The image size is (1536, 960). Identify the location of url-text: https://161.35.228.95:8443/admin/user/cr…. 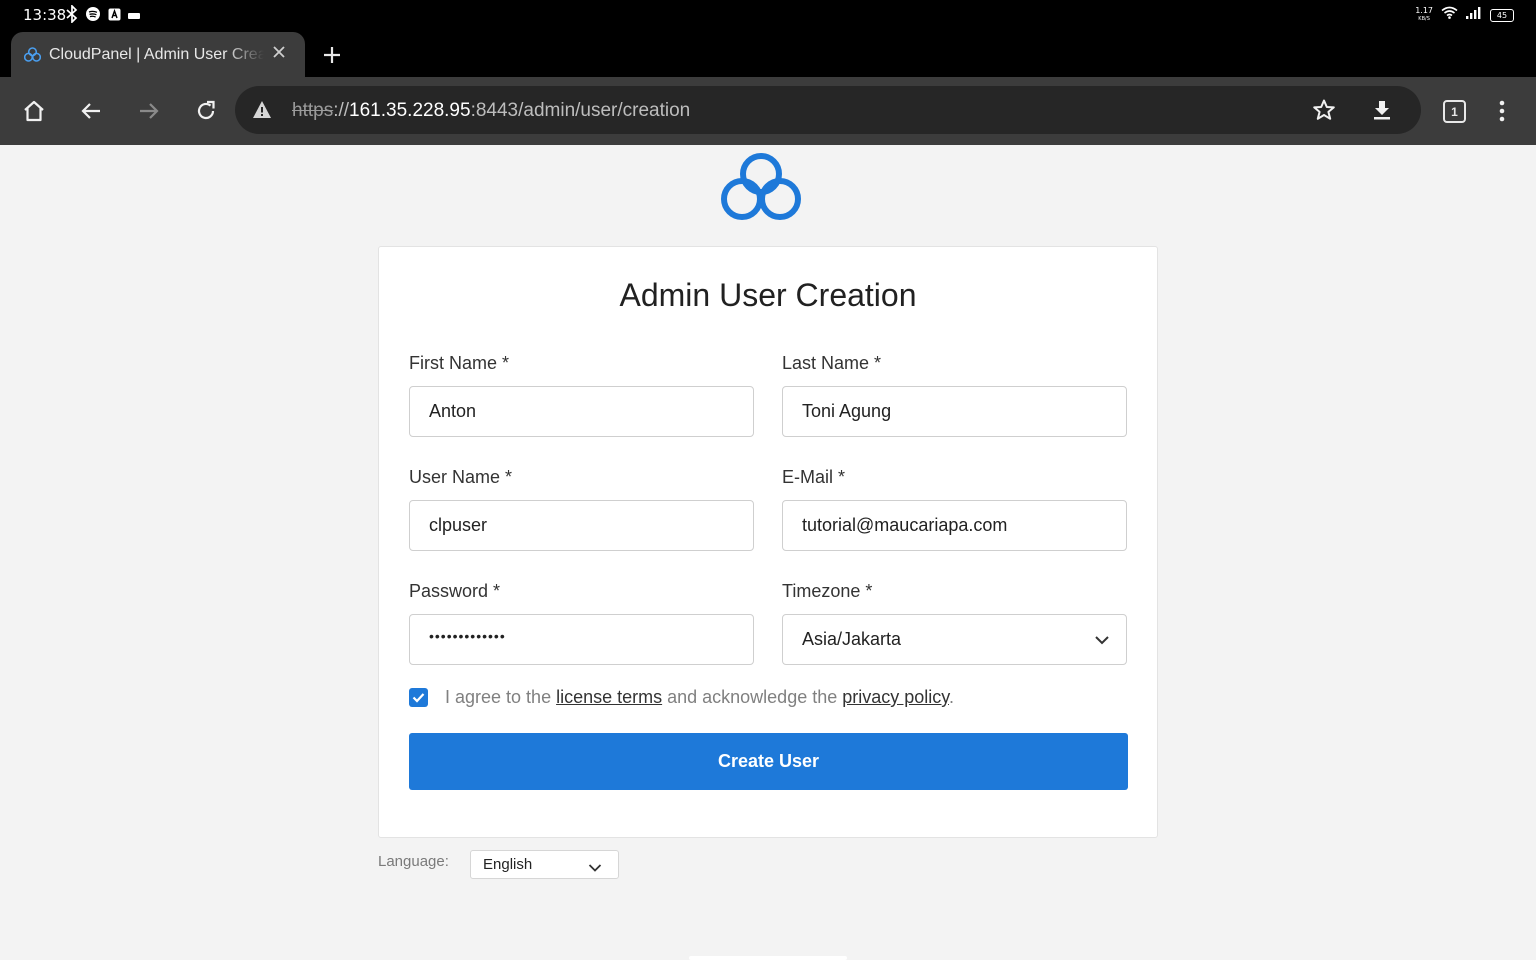
(491, 111).